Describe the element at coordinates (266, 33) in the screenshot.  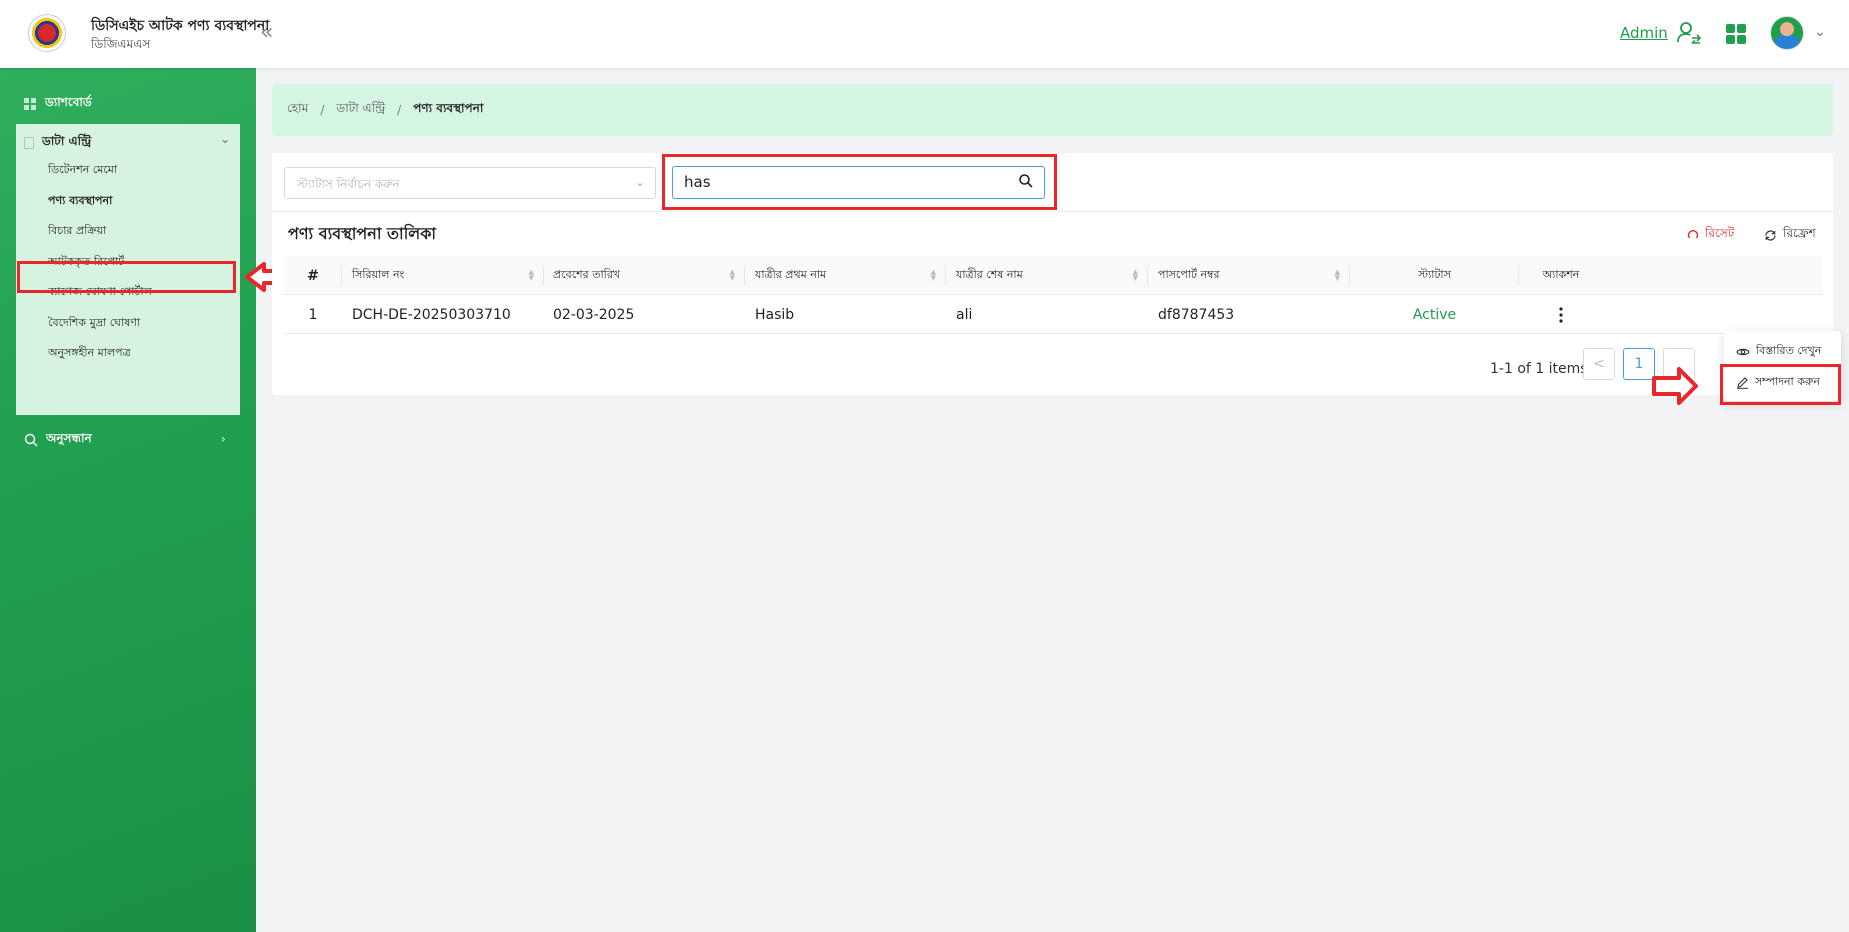
I see `collapse-sidebar-icon: «` at that location.